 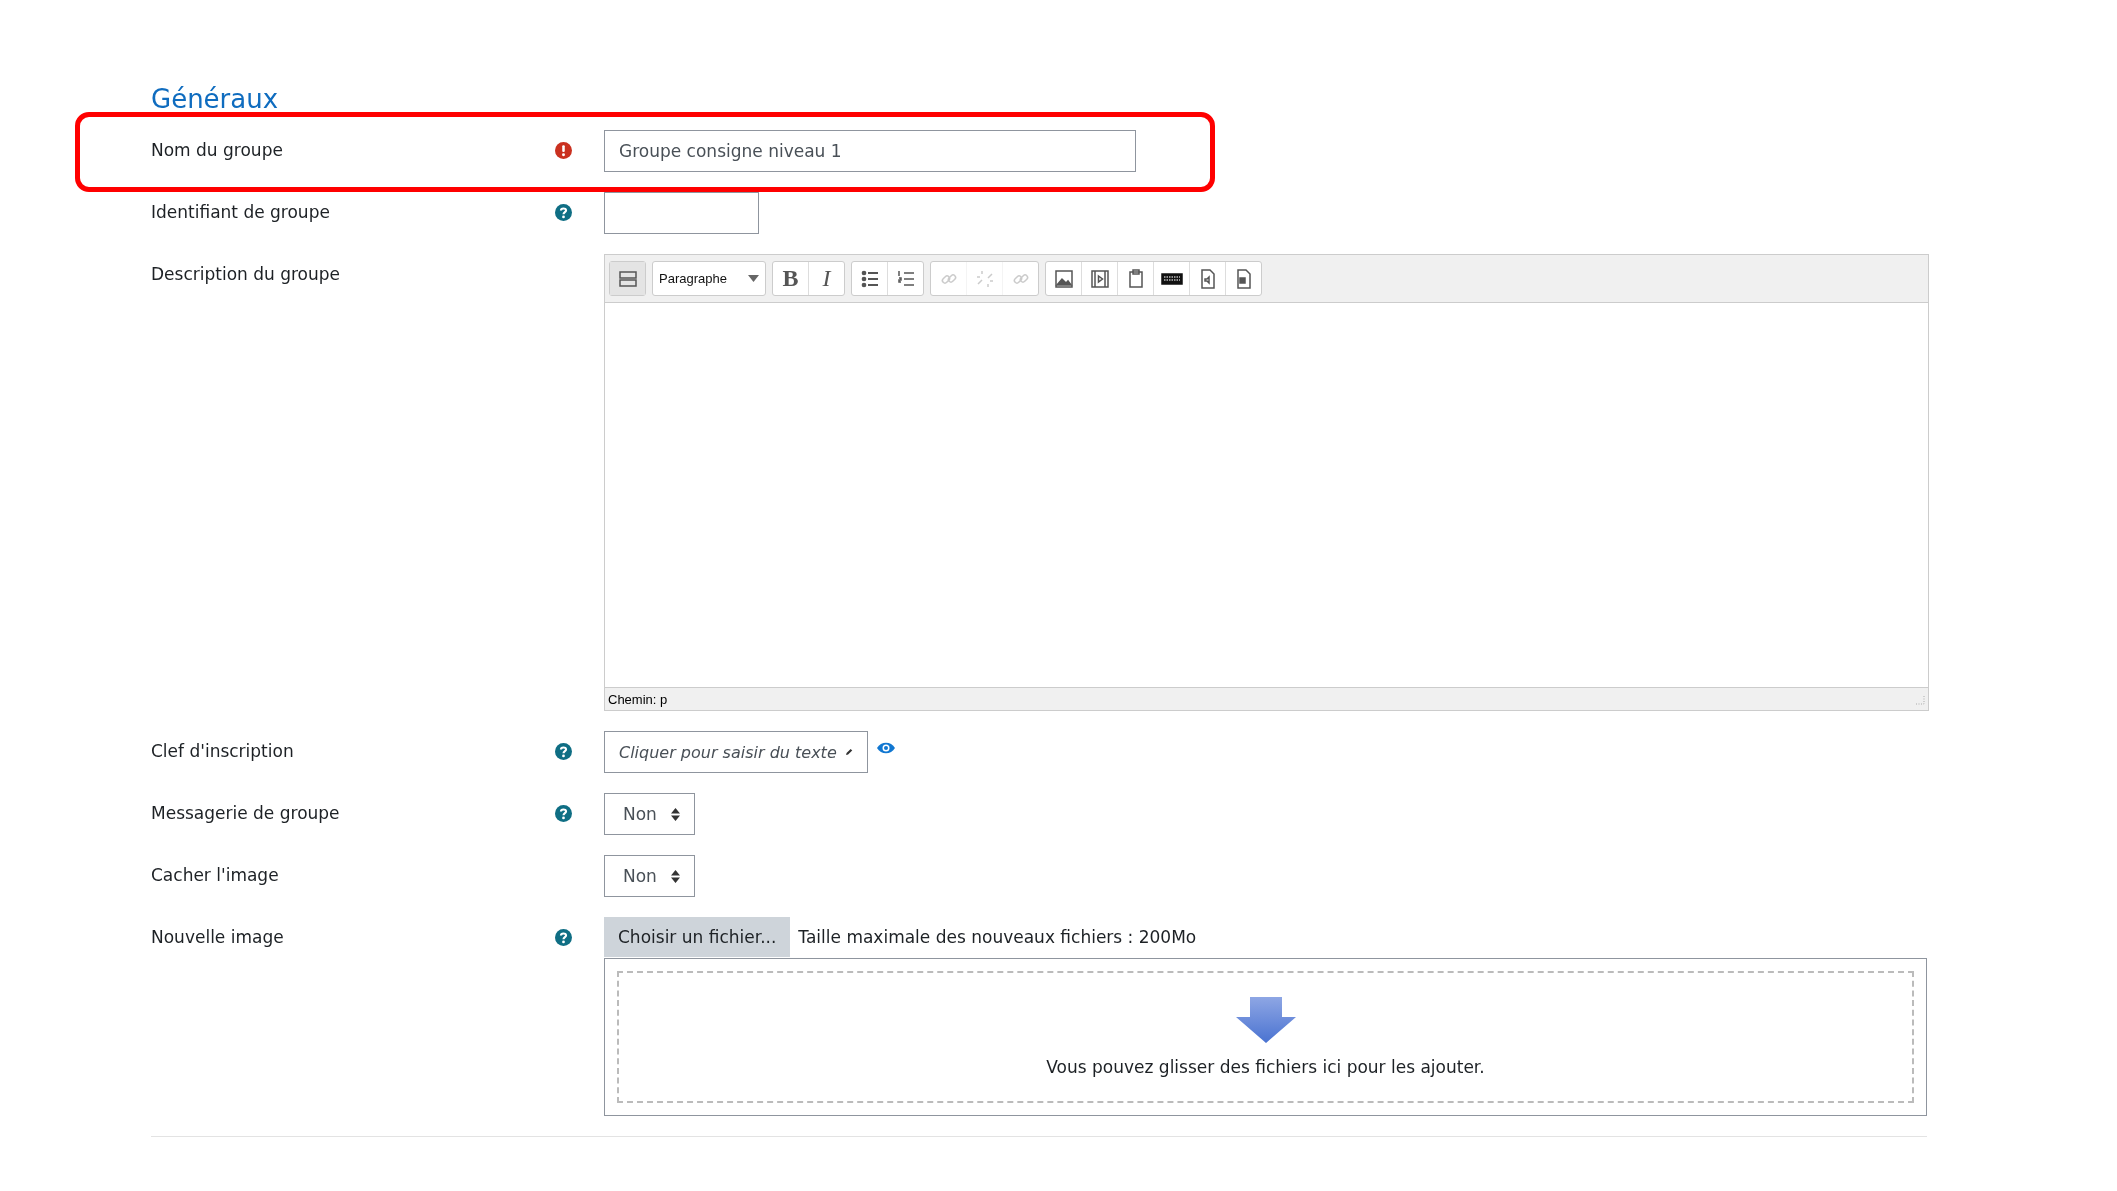 I want to click on resize-handle-icon, so click(x=1919, y=699).